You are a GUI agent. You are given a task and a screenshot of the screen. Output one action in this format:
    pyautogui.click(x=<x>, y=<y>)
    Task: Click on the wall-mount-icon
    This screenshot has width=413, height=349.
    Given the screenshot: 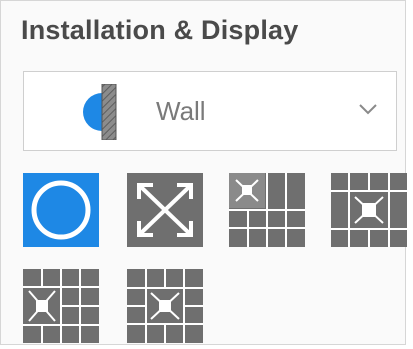 What is the action you would take?
    pyautogui.click(x=92, y=112)
    